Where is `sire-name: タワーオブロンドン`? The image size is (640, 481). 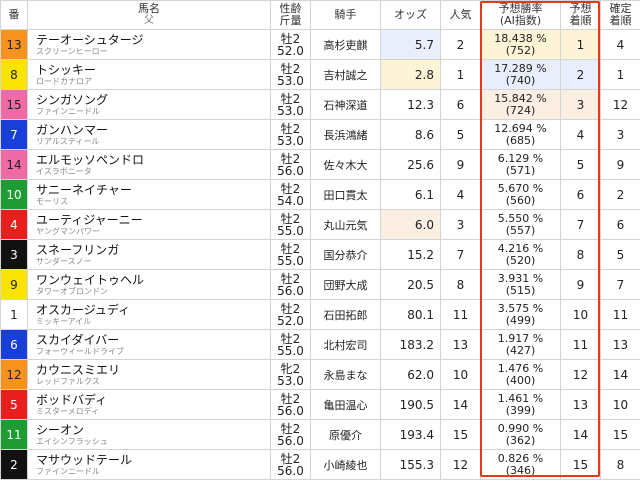
sire-name: タワーオブロンドン is located at coordinates (72, 291).